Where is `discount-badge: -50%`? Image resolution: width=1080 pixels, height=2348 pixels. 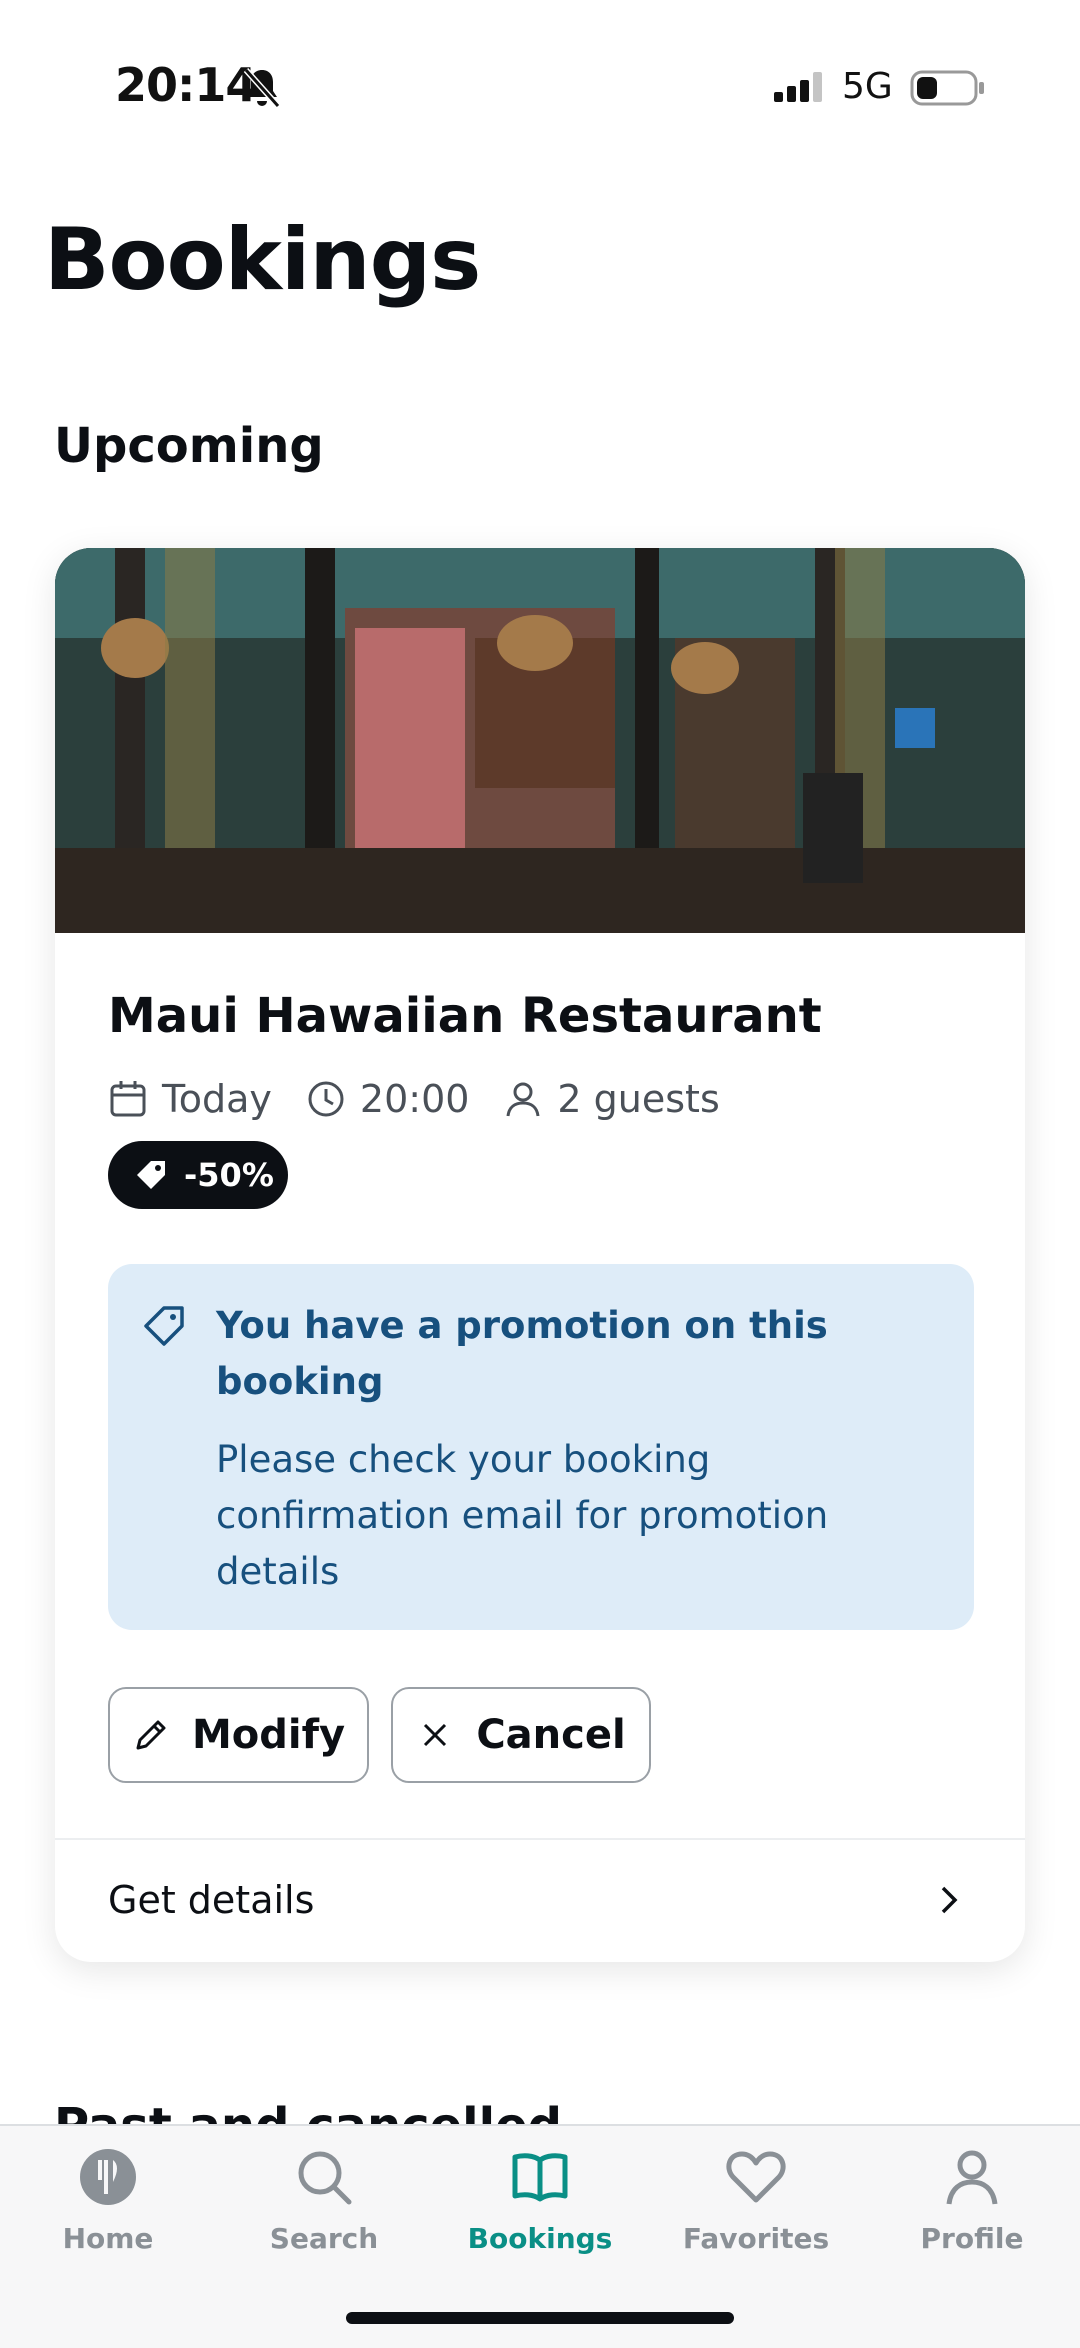
discount-badge: -50% is located at coordinates (198, 1175).